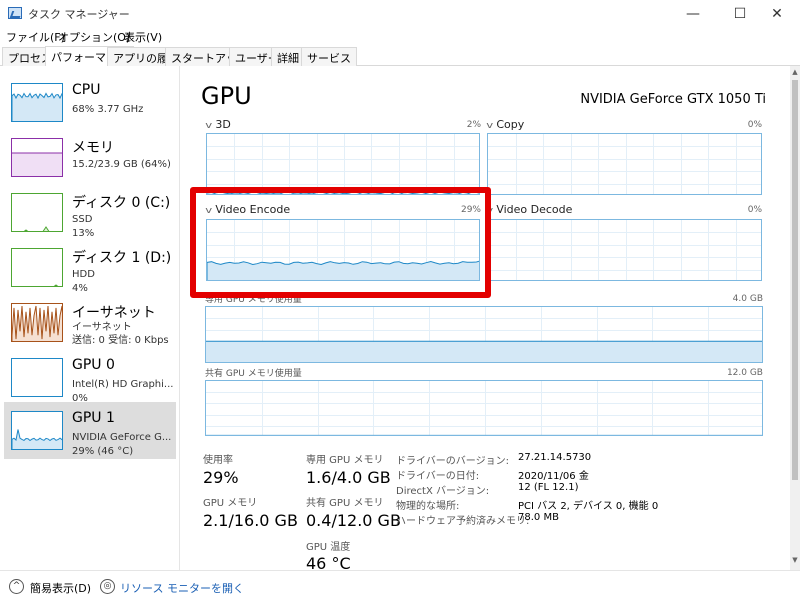 Image resolution: width=800 pixels, height=606 pixels. What do you see at coordinates (744, 373) in the screenshot?
I see `shared-memory-max: 12.0 GB` at bounding box center [744, 373].